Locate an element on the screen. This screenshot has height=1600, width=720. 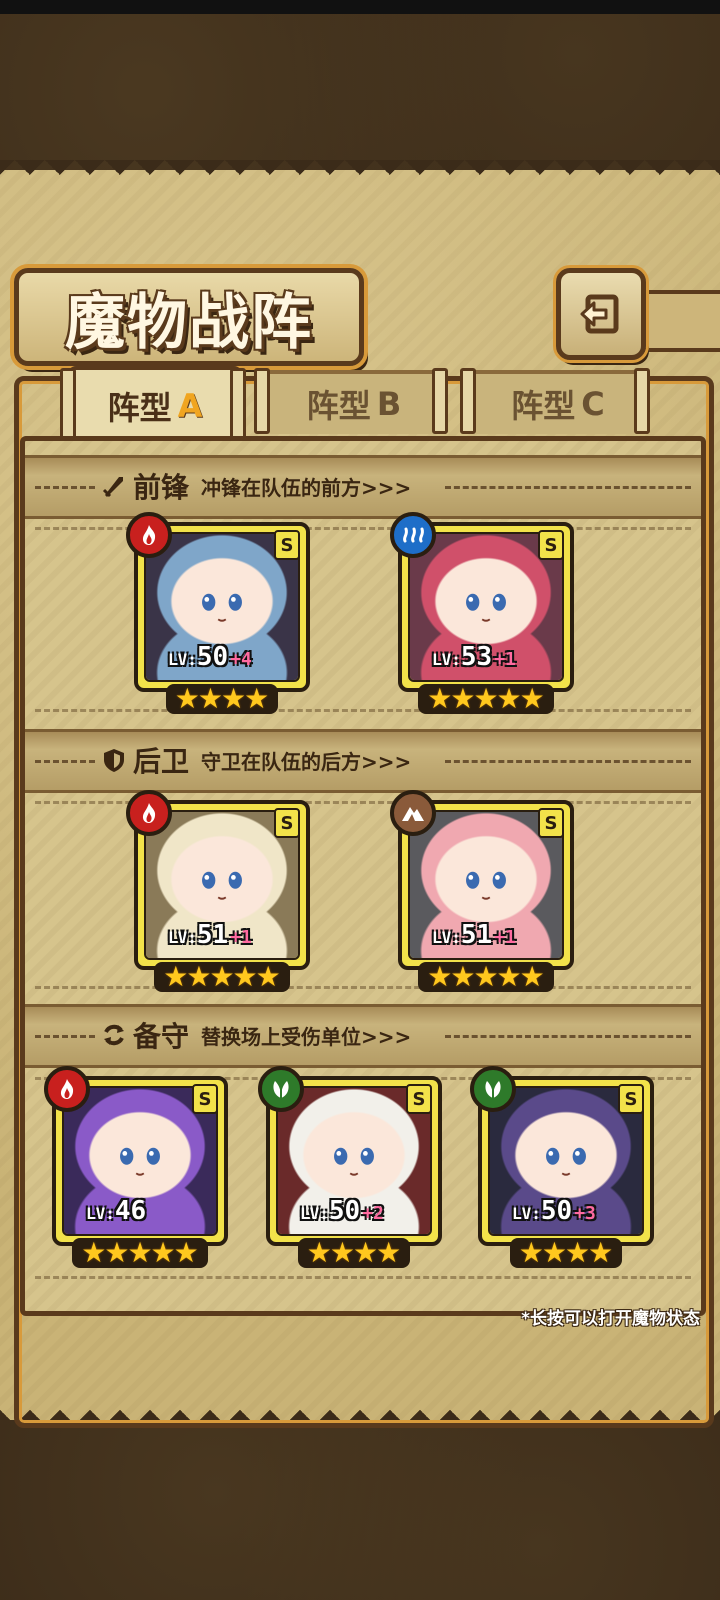
back-button is located at coordinates (601, 314).